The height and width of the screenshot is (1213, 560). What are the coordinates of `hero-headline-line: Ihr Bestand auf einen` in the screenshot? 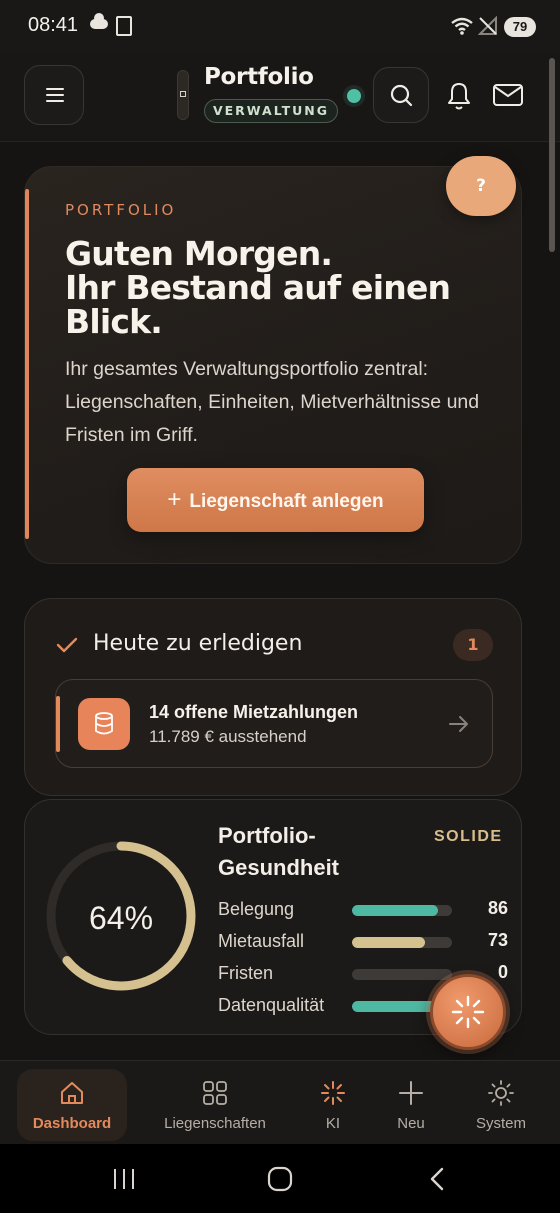 It's located at (258, 287).